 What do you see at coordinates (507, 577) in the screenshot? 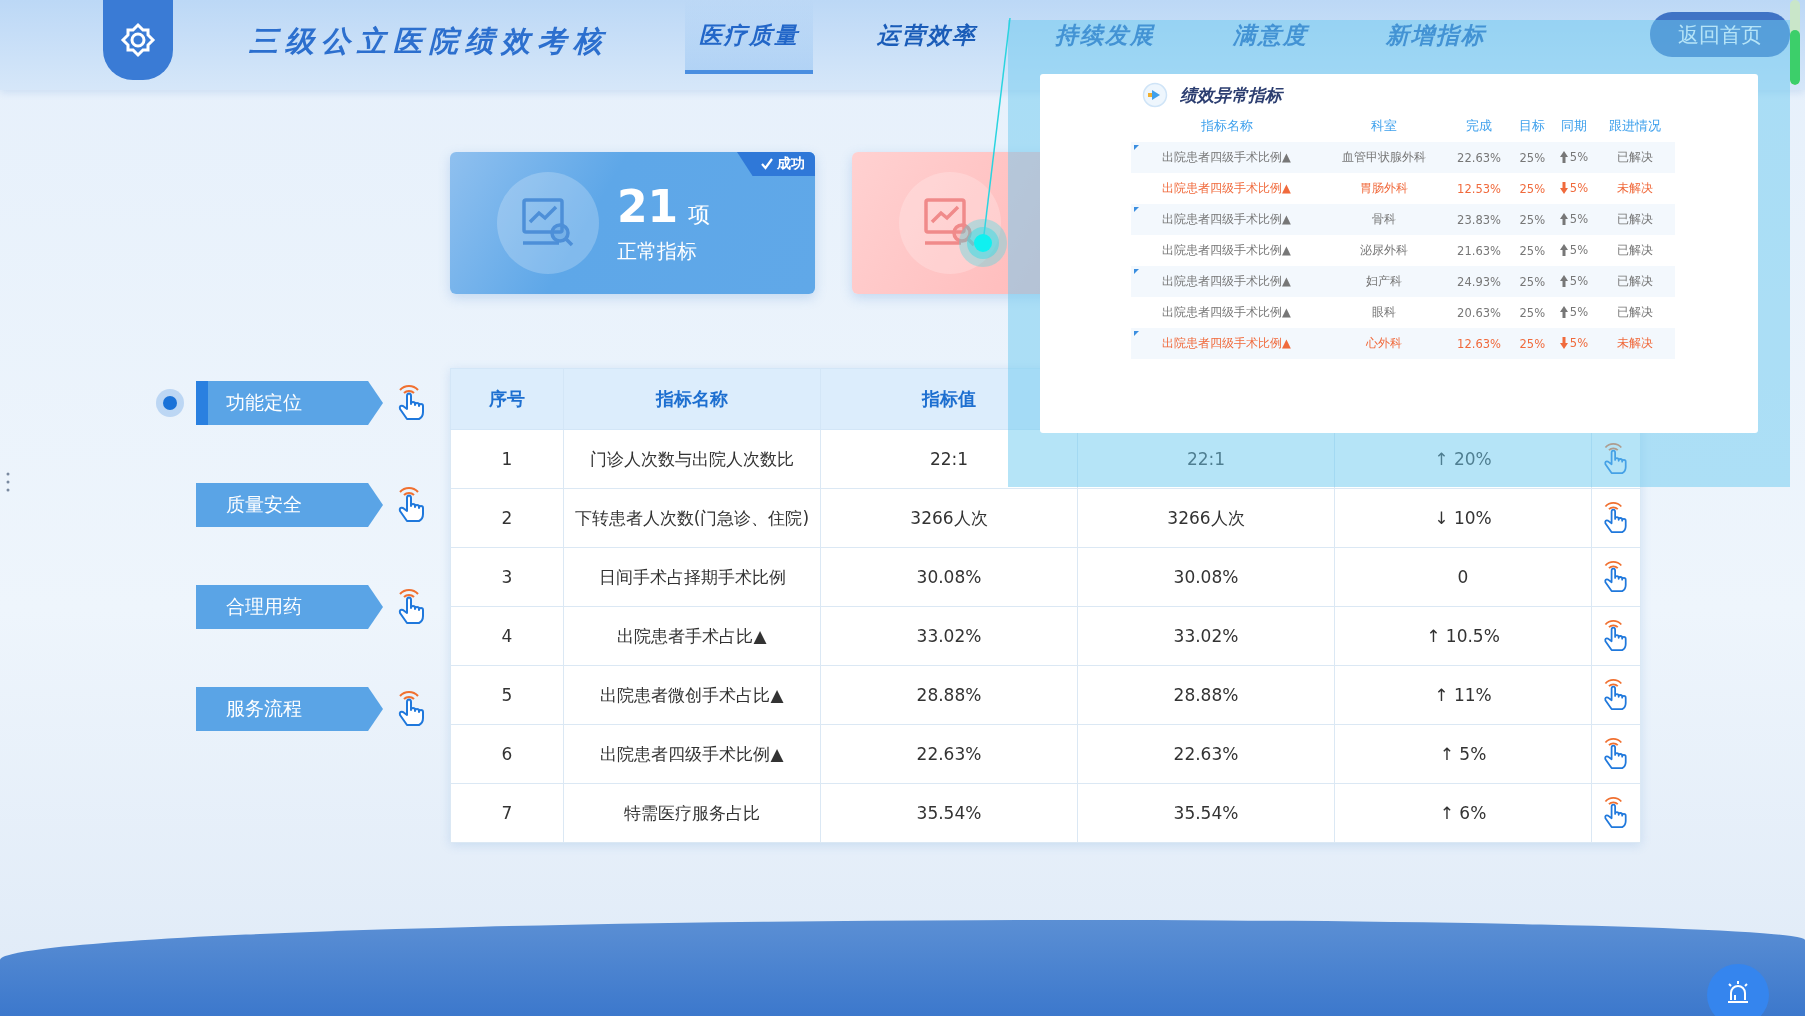
I see `table-cell: 3` at bounding box center [507, 577].